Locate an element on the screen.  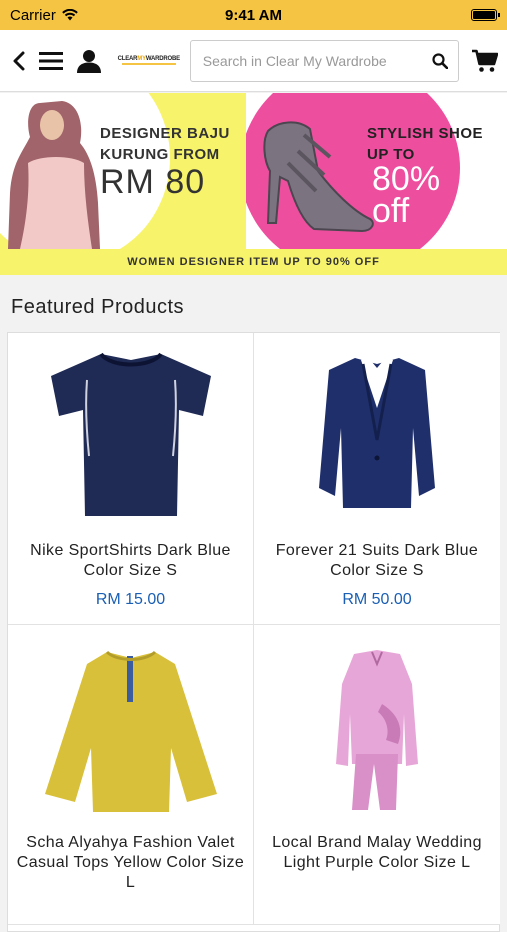
search-input is located at coordinates (317, 60).